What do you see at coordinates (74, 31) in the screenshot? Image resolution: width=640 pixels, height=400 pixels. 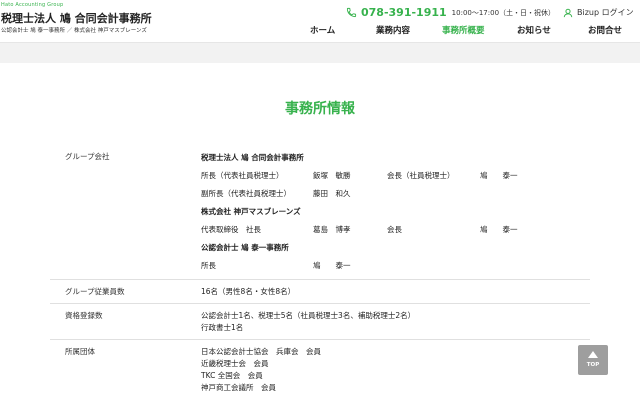 I see `brand-description: 公認会計士 鳩 泰一事務所 ／ 株式会社 神戸マスブレーンズ` at bounding box center [74, 31].